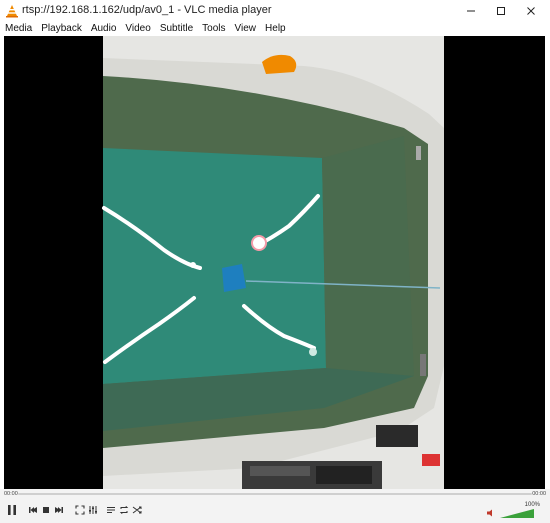  I want to click on loop-button, so click(124, 510).